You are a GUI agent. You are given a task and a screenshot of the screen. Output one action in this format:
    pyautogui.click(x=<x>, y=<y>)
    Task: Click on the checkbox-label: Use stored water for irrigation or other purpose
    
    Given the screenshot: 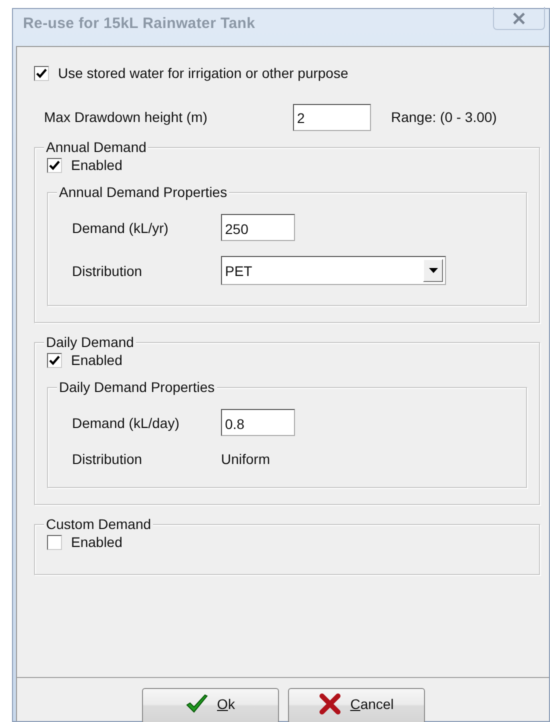 What is the action you would take?
    pyautogui.click(x=203, y=73)
    